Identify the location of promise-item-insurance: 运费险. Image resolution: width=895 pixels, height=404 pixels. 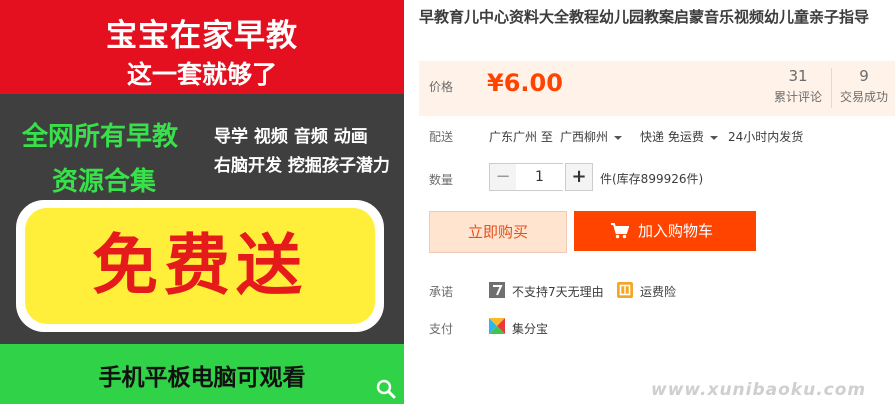
(658, 291).